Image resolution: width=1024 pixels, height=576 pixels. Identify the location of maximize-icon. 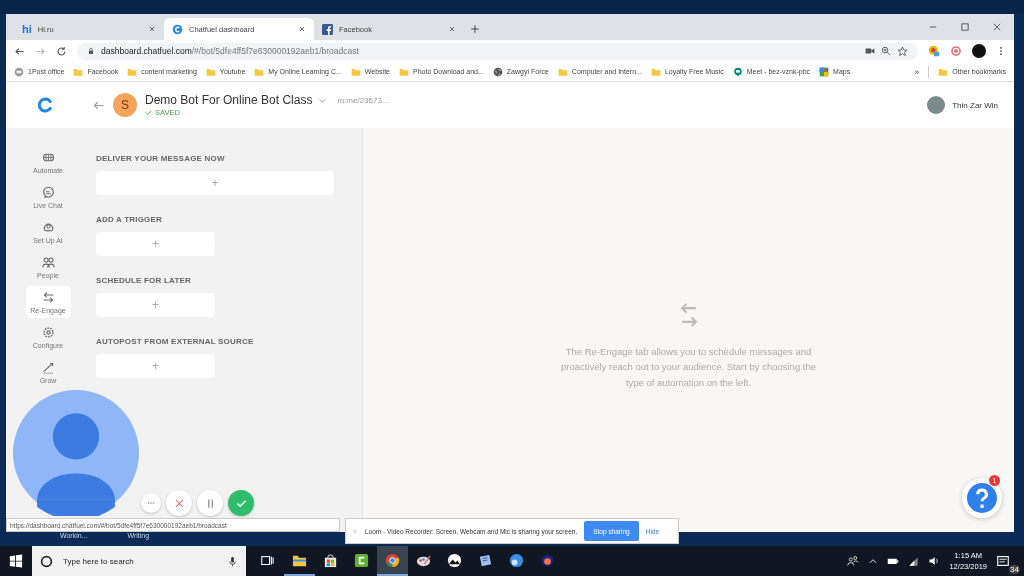
(965, 27).